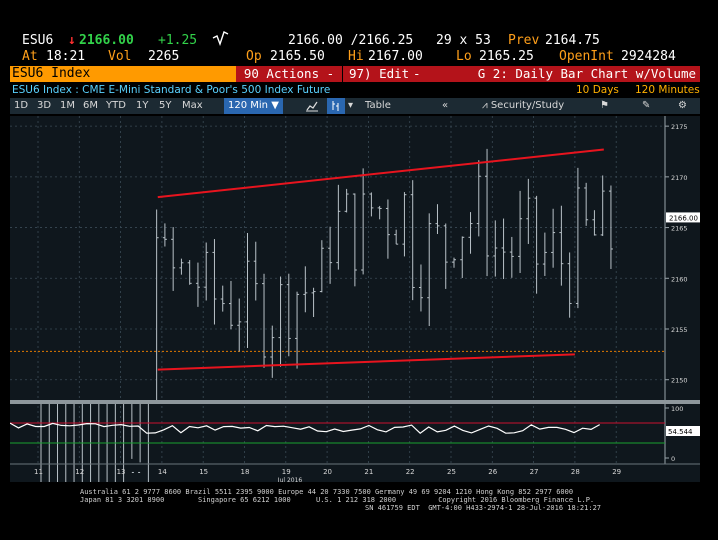 This screenshot has width=718, height=540. I want to click on osc-tick-label: 100, so click(677, 409).